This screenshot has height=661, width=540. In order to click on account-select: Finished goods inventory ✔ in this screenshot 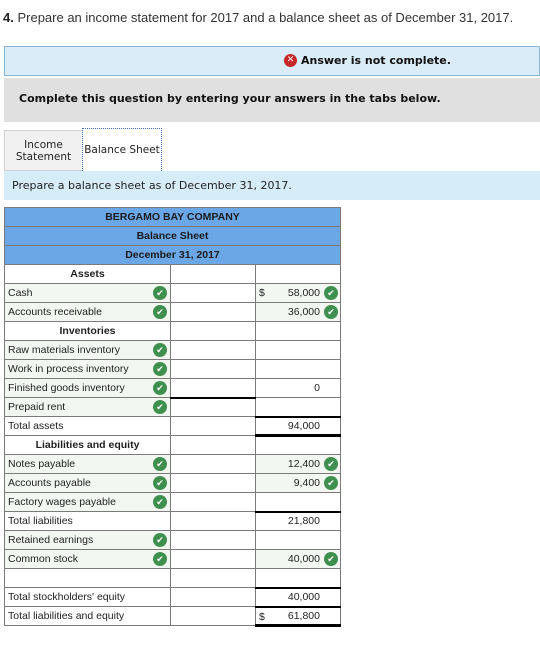, I will do `click(87, 388)`.